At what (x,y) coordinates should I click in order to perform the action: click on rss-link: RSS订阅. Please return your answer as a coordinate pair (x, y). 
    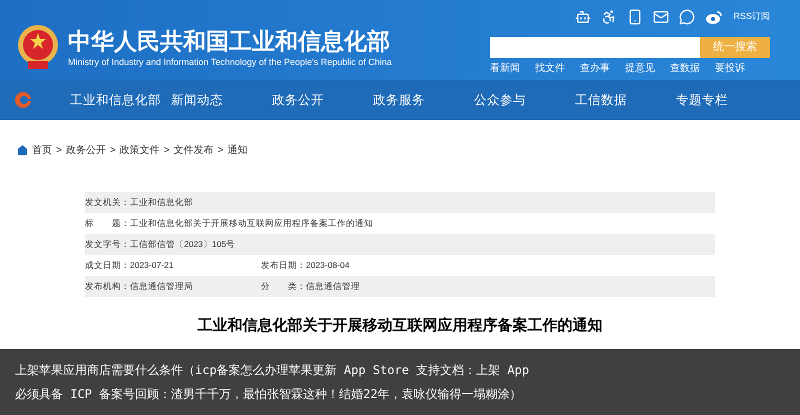
    Looking at the image, I should click on (751, 17).